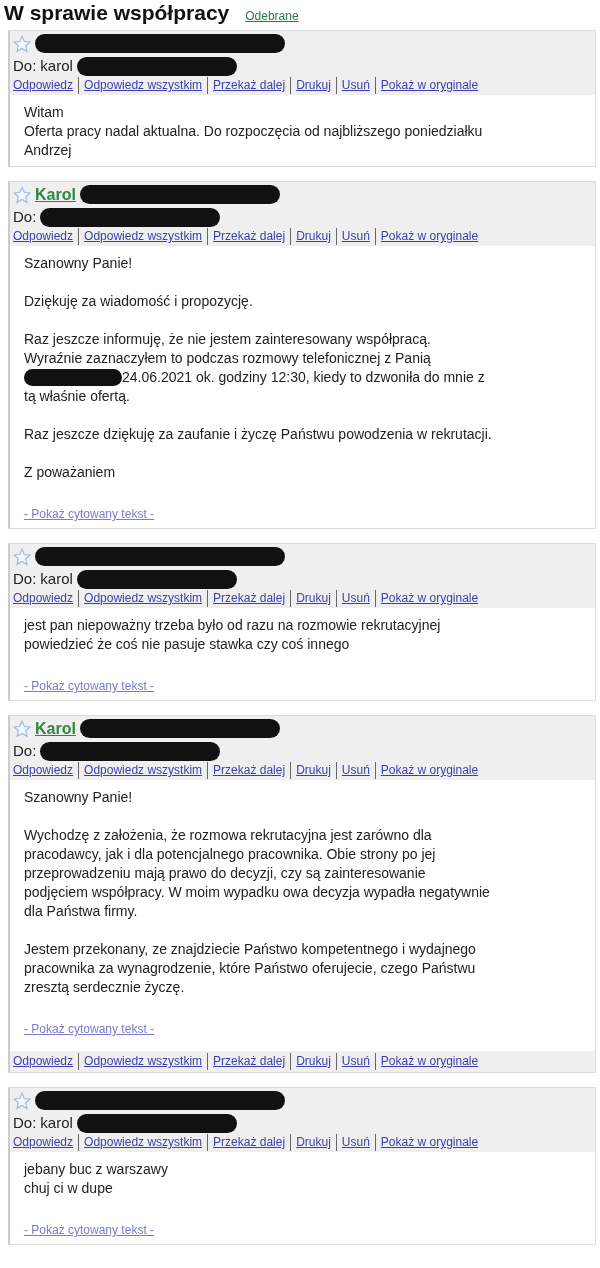 This screenshot has width=600, height=1268. I want to click on body-text: pracodawcy, jak i dla potencjalnego pracownika. Obie strony po jej, so click(230, 854).